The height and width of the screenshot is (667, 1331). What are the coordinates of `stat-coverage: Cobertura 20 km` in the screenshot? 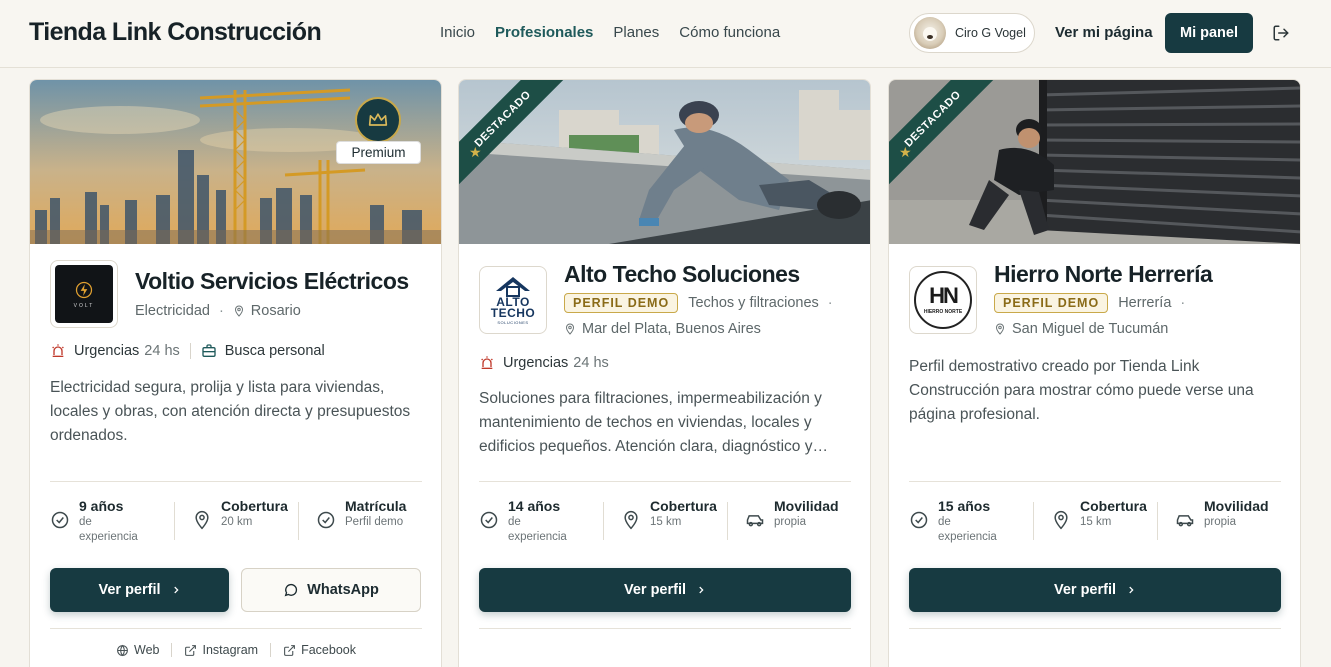 It's located at (236, 522).